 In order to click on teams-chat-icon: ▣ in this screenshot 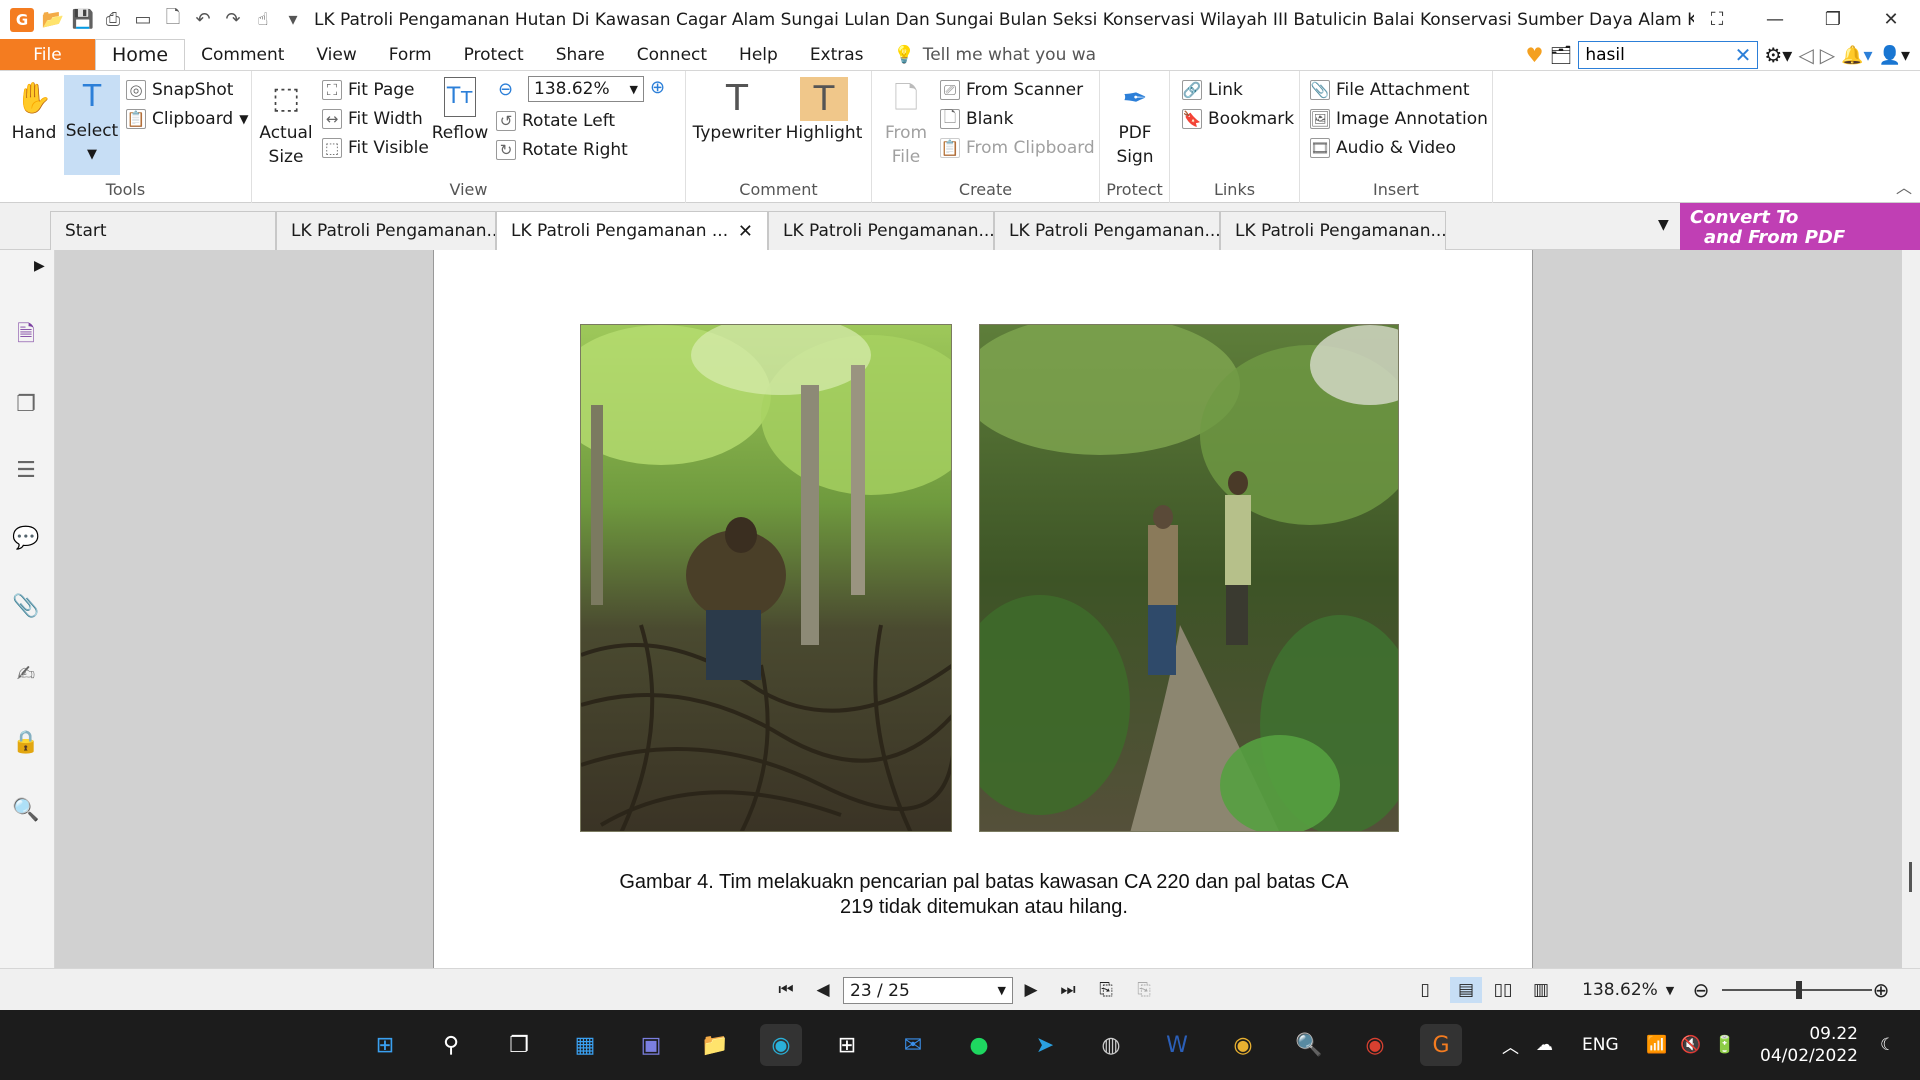, I will do `click(651, 1045)`.